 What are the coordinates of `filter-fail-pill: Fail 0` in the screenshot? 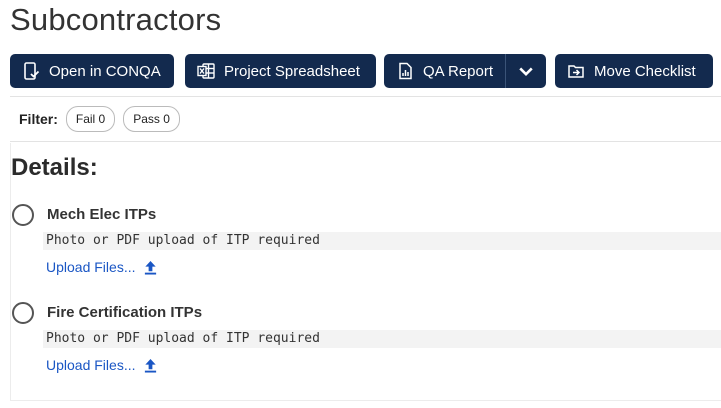 It's located at (90, 119).